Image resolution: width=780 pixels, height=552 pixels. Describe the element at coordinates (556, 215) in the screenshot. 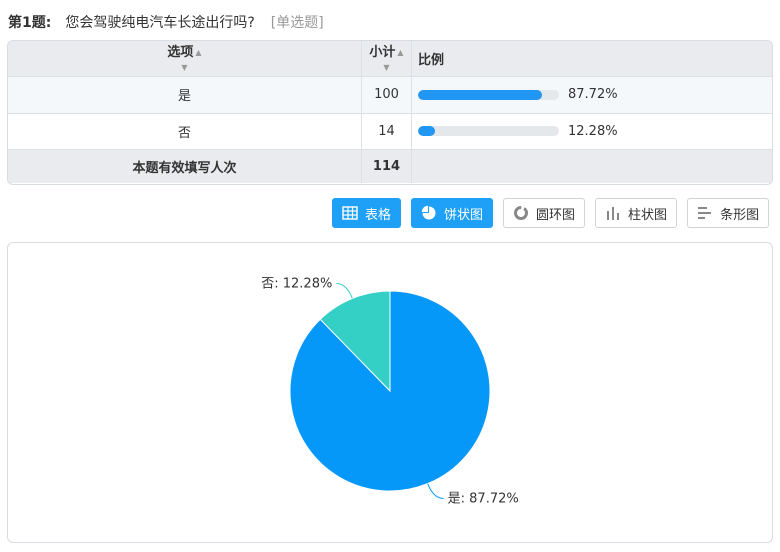

I see `donut-chart-button-label: 圆环图` at that location.